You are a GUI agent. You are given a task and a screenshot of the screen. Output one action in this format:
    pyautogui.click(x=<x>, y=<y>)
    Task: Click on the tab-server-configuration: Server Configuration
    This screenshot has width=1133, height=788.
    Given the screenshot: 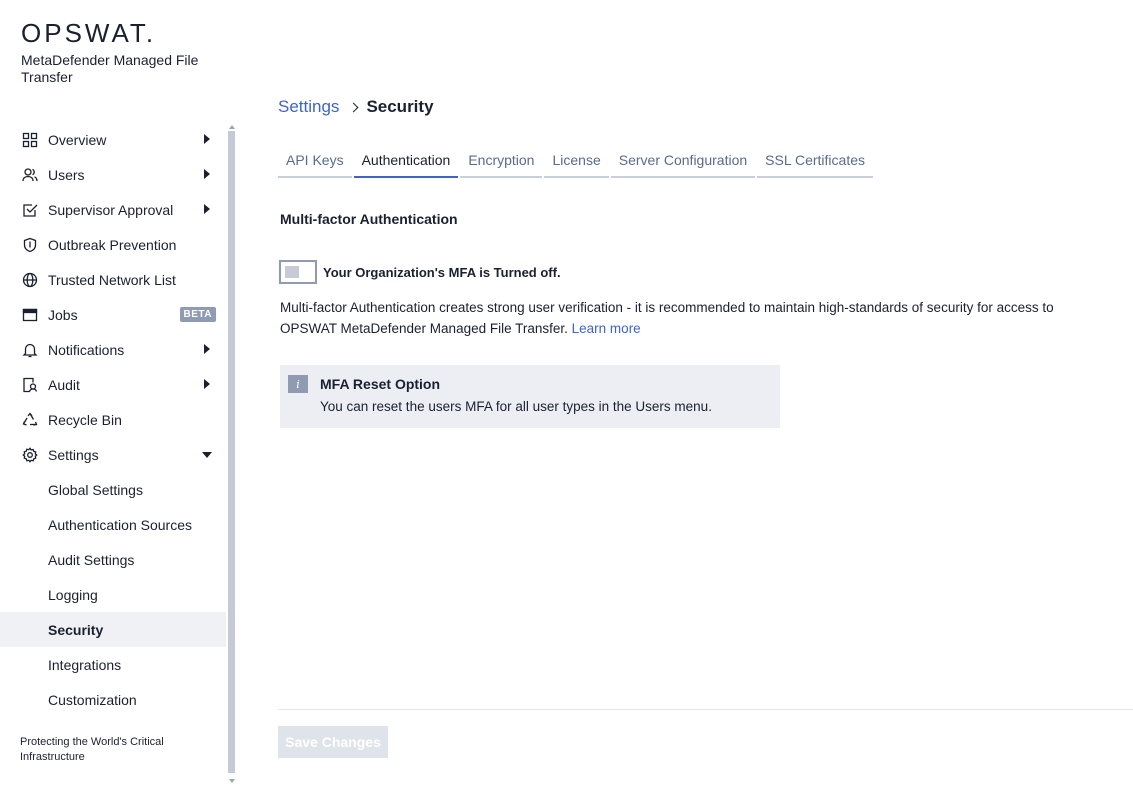 What is the action you would take?
    pyautogui.click(x=683, y=162)
    